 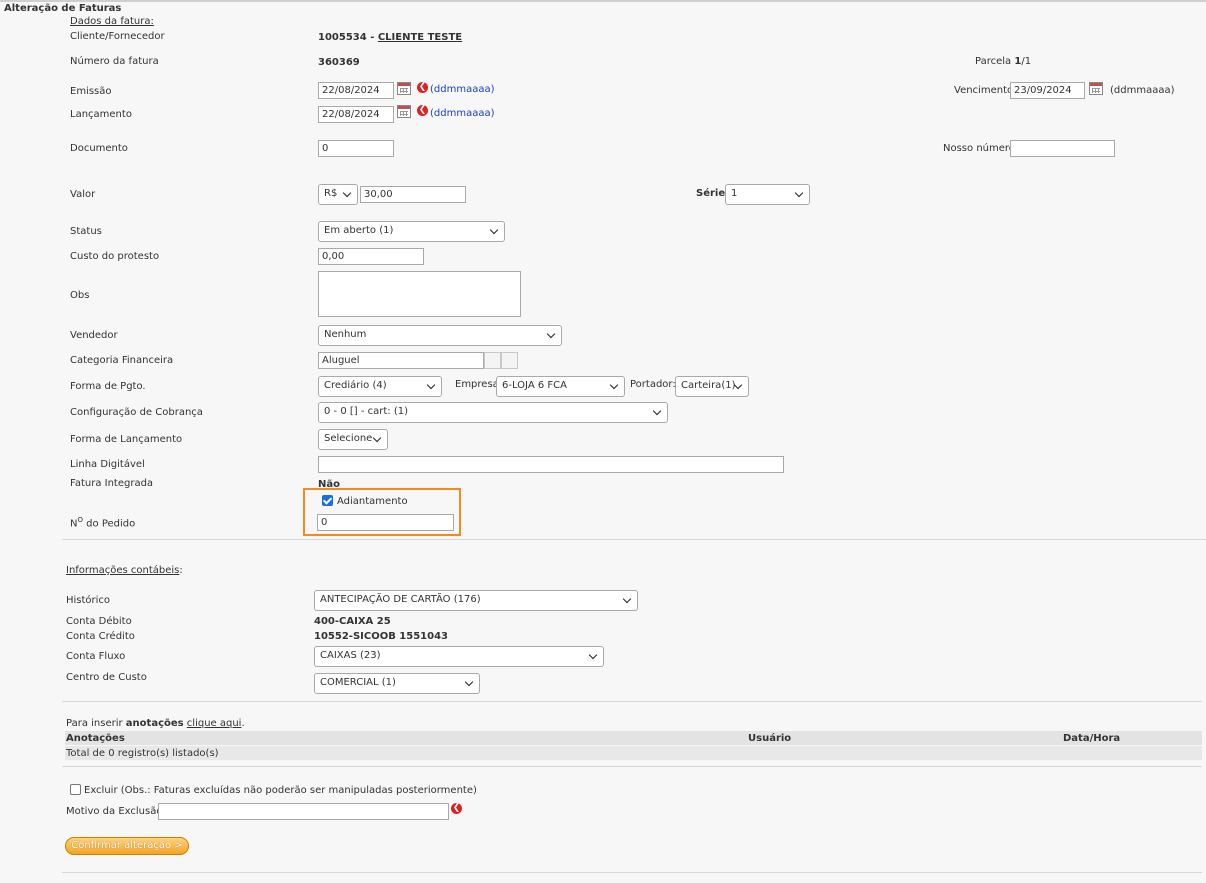 I want to click on conta-debito-label: Conta Débito, so click(x=99, y=621).